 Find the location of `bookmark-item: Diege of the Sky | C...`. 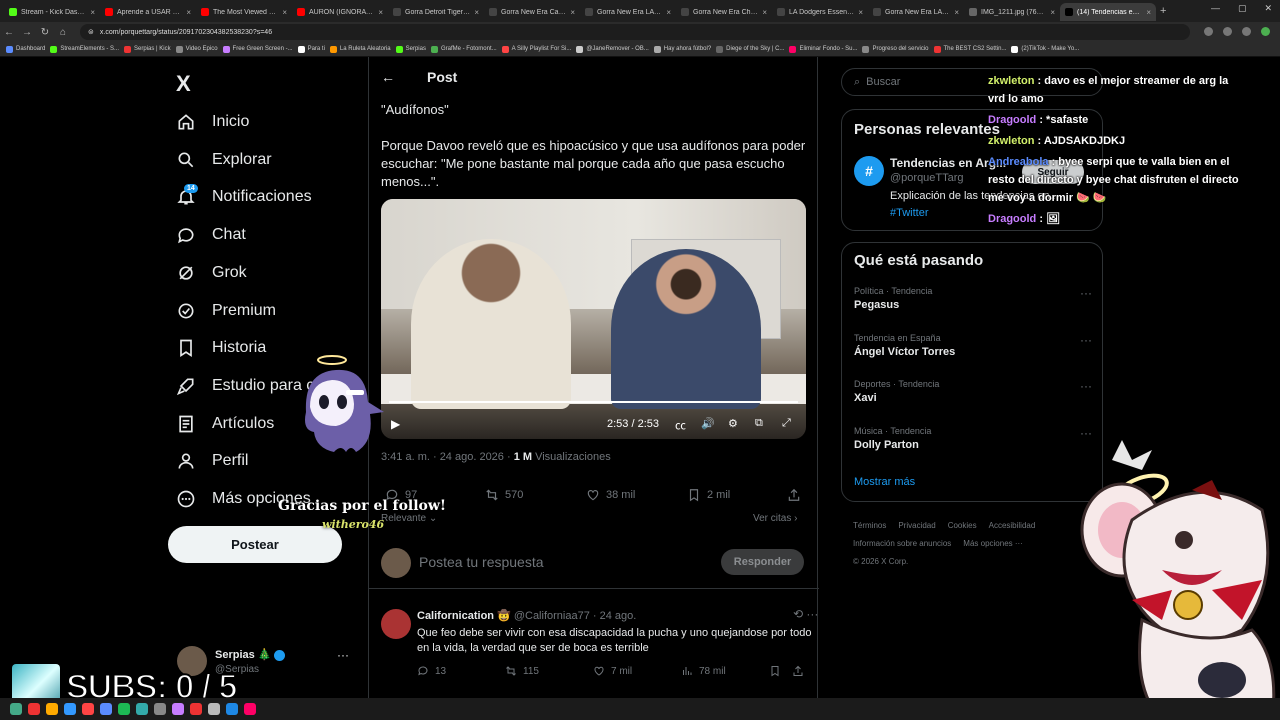

bookmark-item: Diege of the Sky | C... is located at coordinates (750, 49).